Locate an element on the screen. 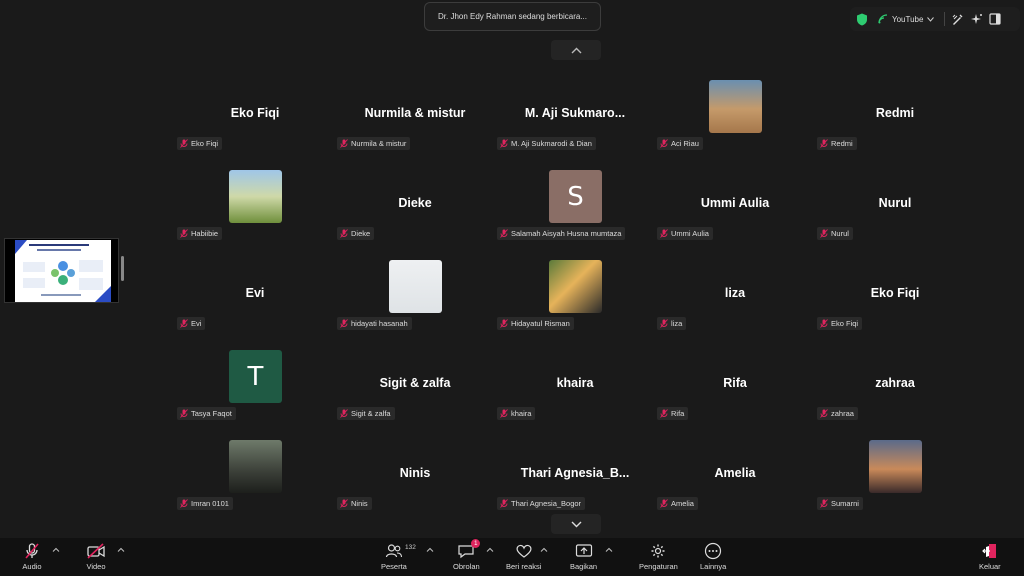 This screenshot has width=1024, height=576. gear-icon is located at coordinates (658, 551).